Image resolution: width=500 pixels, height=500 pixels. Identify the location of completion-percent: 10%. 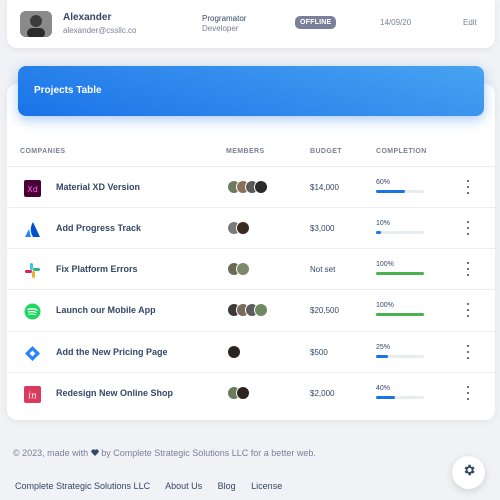
(383, 223).